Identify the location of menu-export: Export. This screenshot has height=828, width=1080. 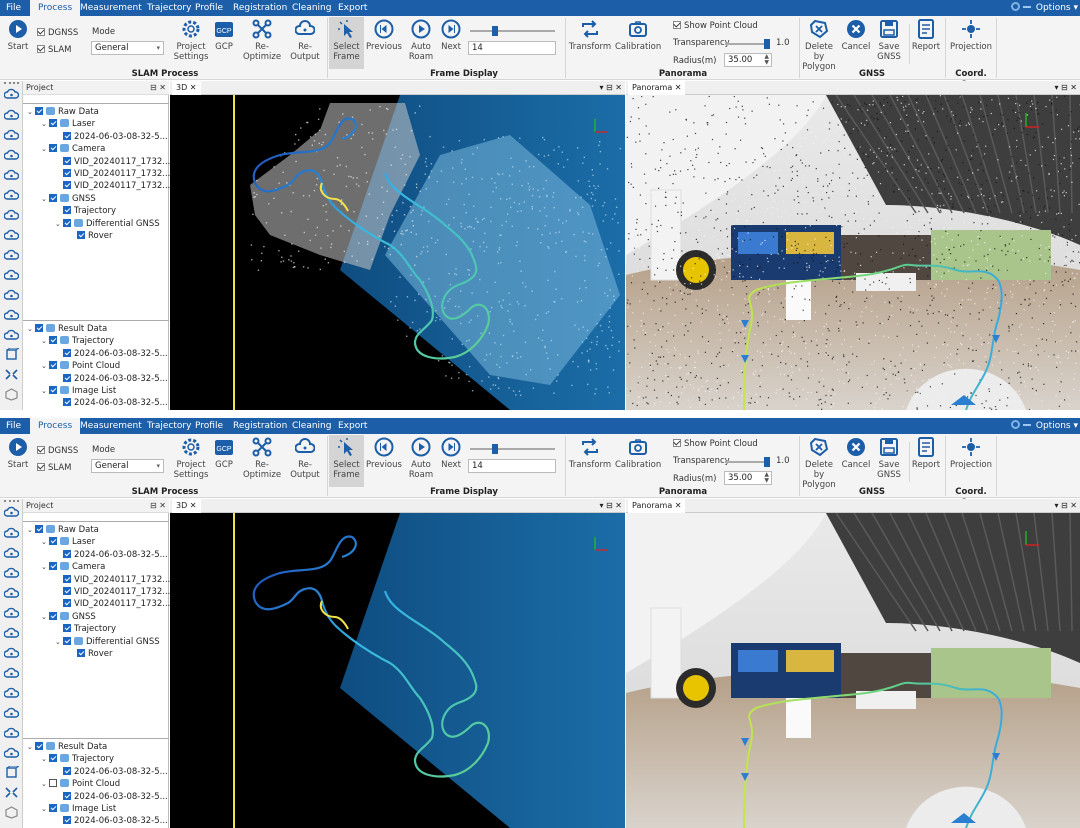
(352, 426).